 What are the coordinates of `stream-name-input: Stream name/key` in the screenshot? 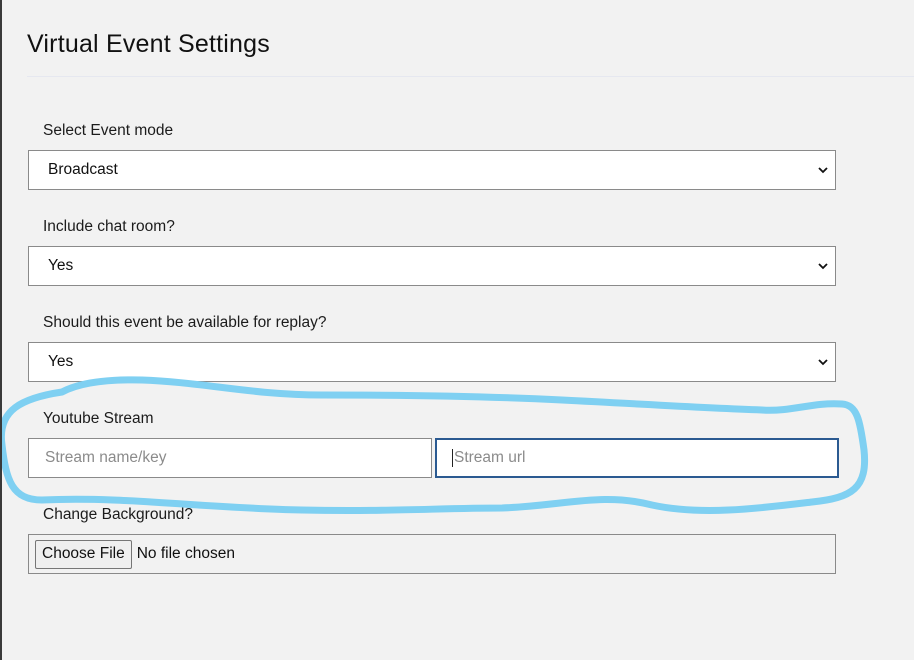 It's located at (230, 458).